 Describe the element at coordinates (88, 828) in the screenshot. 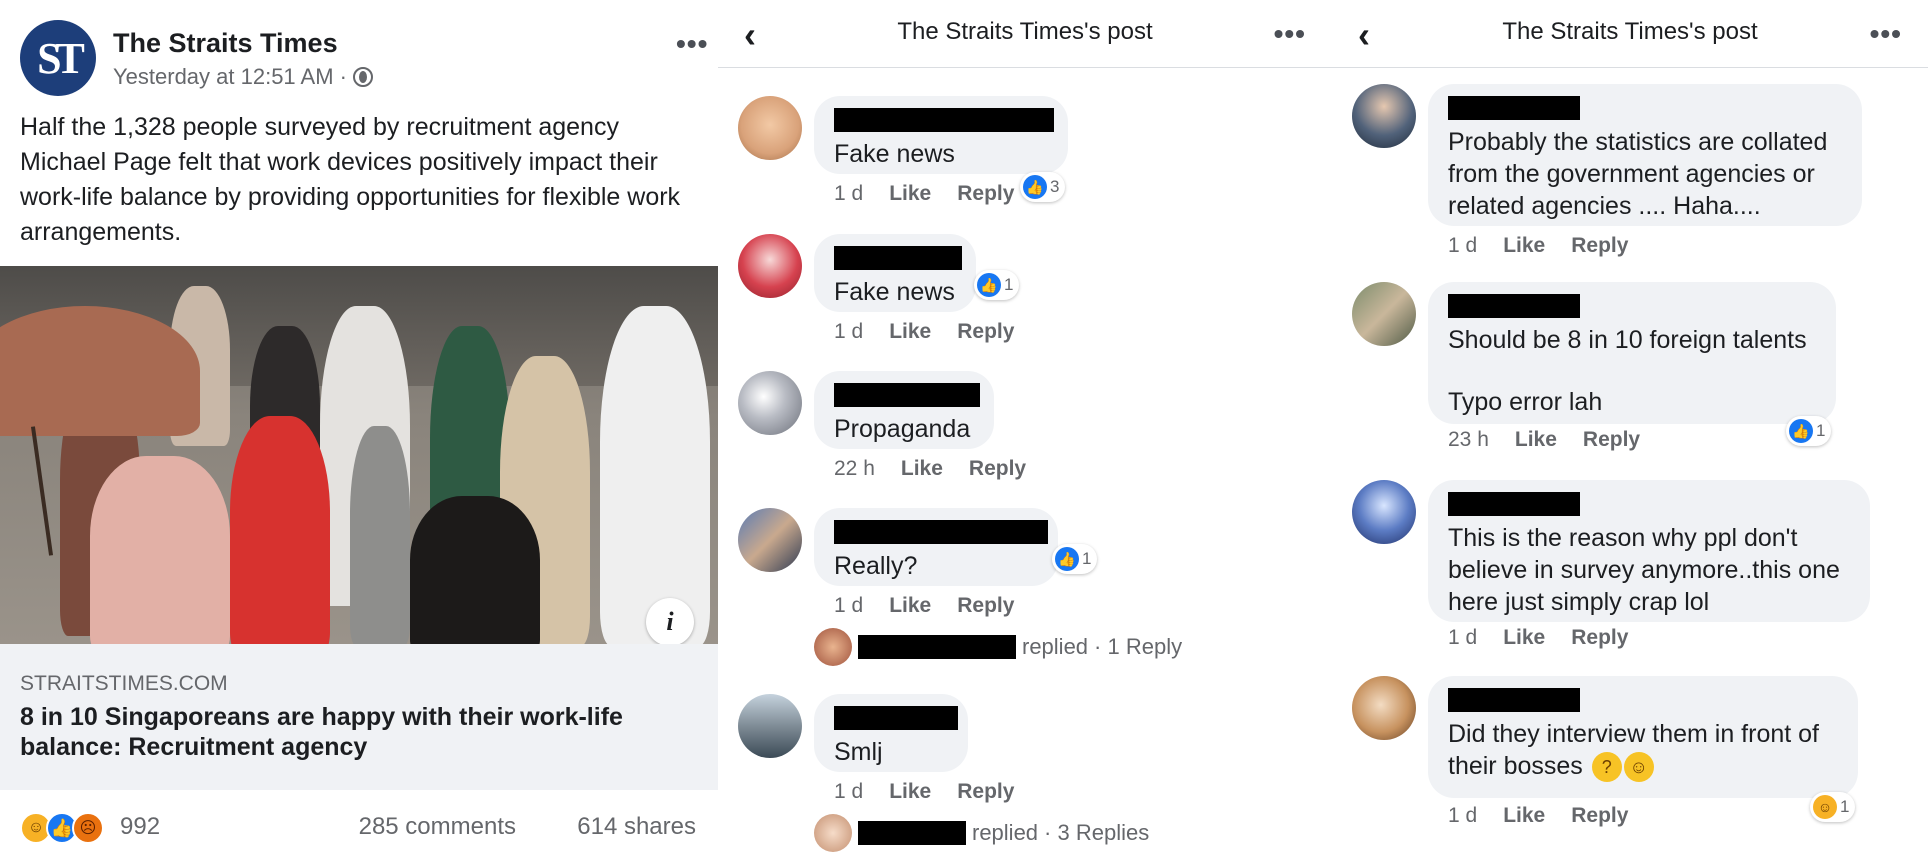

I see `angry-reaction-icon: ☹` at that location.